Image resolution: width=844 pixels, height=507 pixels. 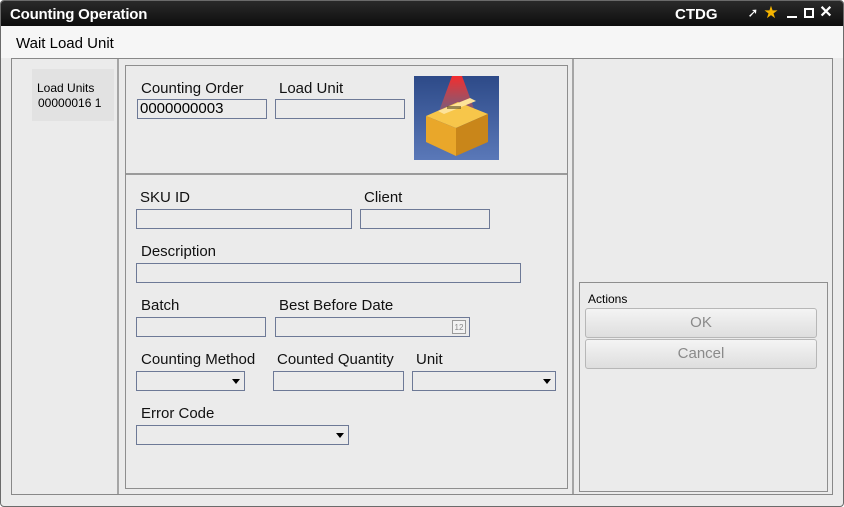 I want to click on load-unit-list-item: 00000016 1, so click(x=69, y=103).